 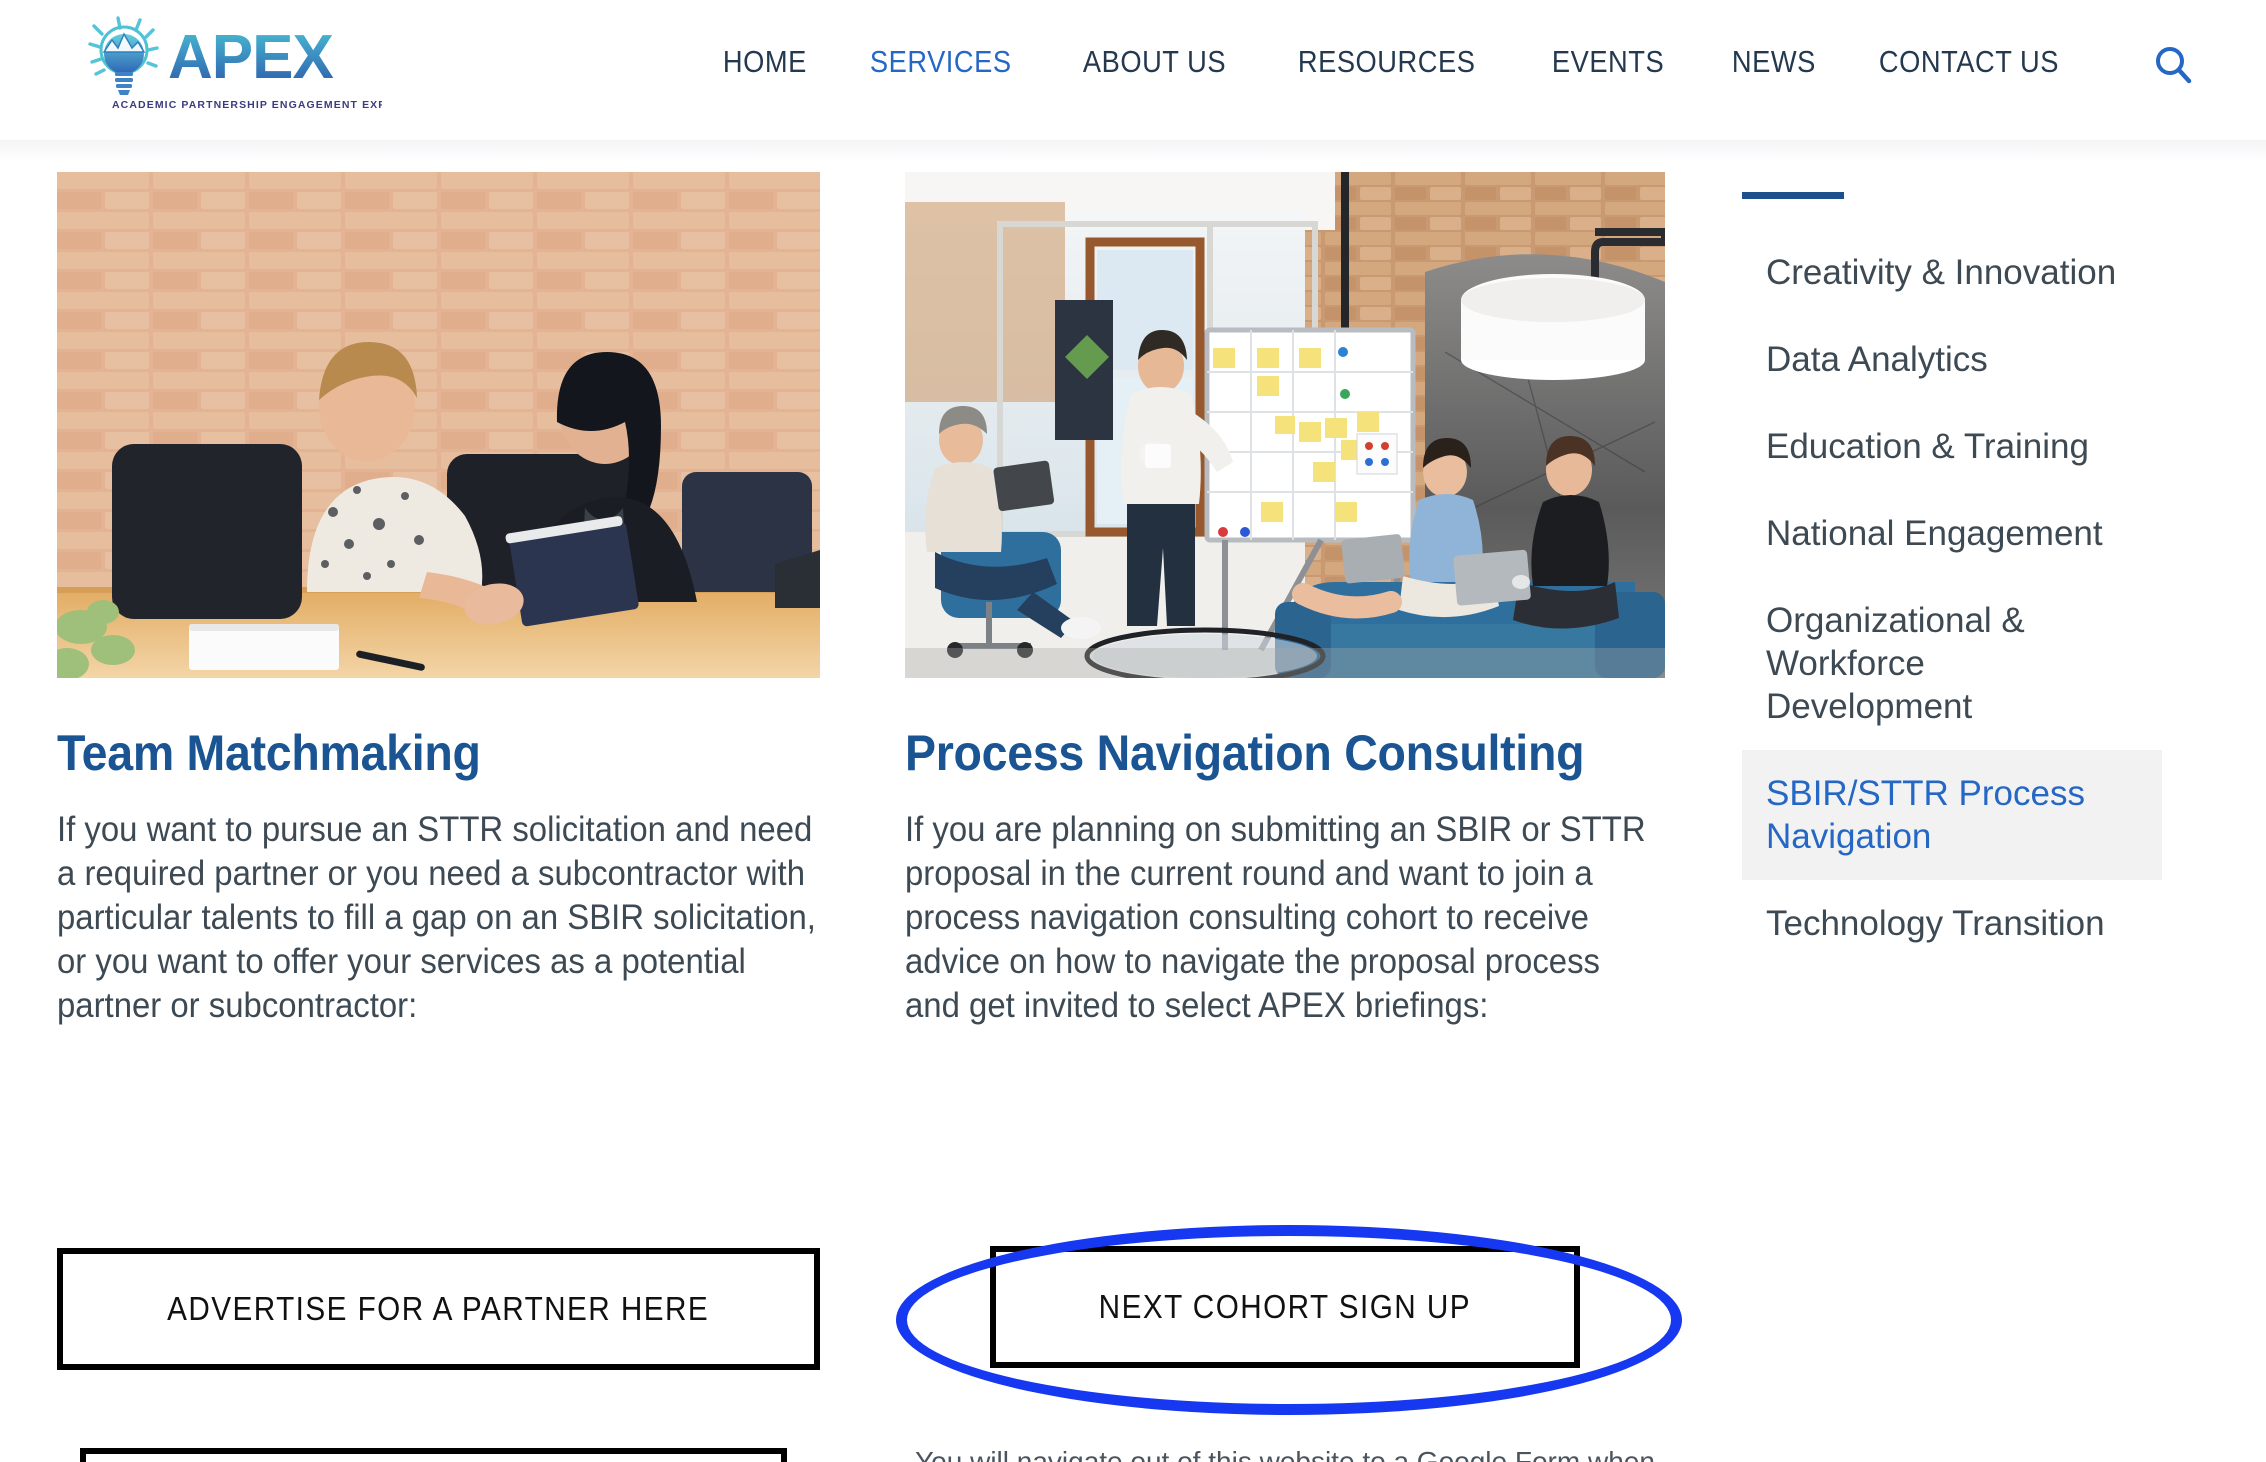 I want to click on header-divider, so click(x=1133, y=151).